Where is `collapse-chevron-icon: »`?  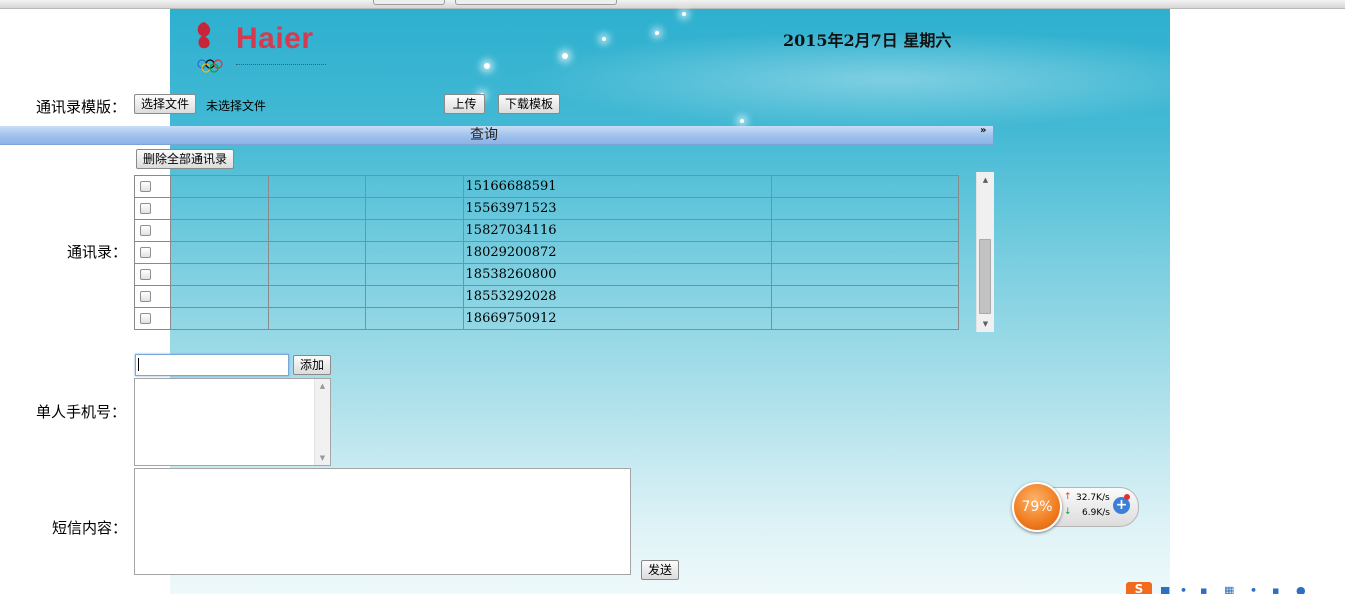
collapse-chevron-icon: » is located at coordinates (983, 130).